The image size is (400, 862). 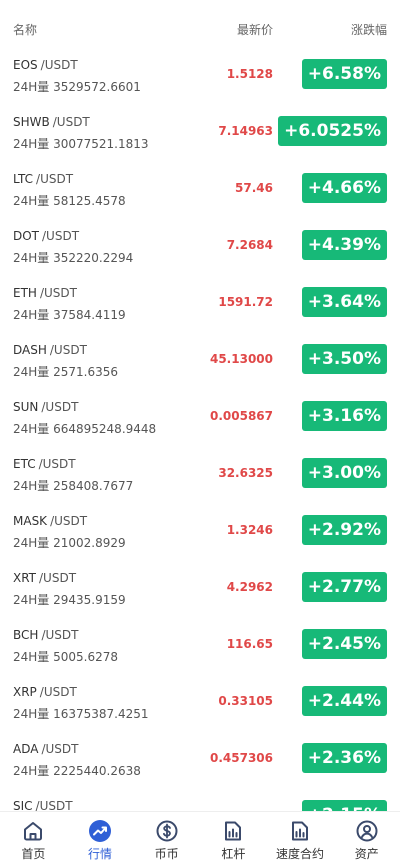 I want to click on market-row: EOS/USDT 24H量 3529572.6601 1.5128 +6.58%, so click(x=200, y=78).